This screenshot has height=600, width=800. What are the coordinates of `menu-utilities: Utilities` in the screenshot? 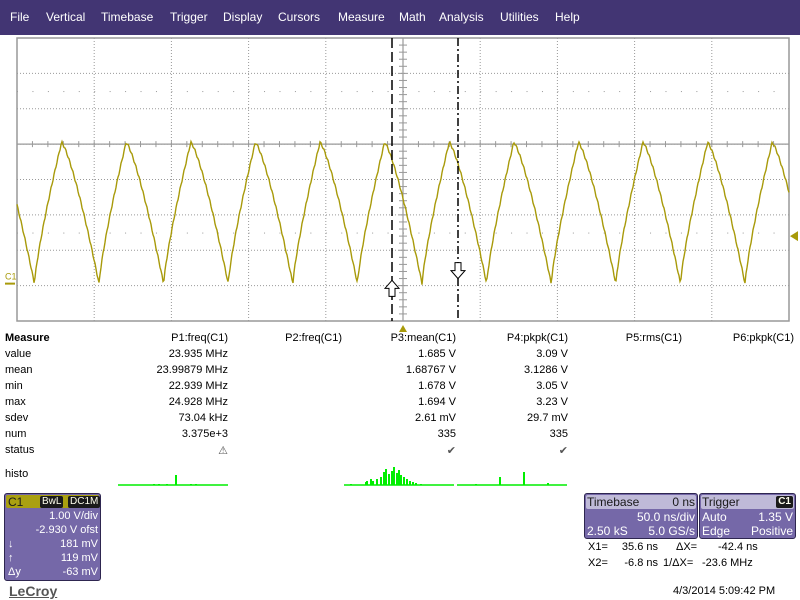 It's located at (519, 17).